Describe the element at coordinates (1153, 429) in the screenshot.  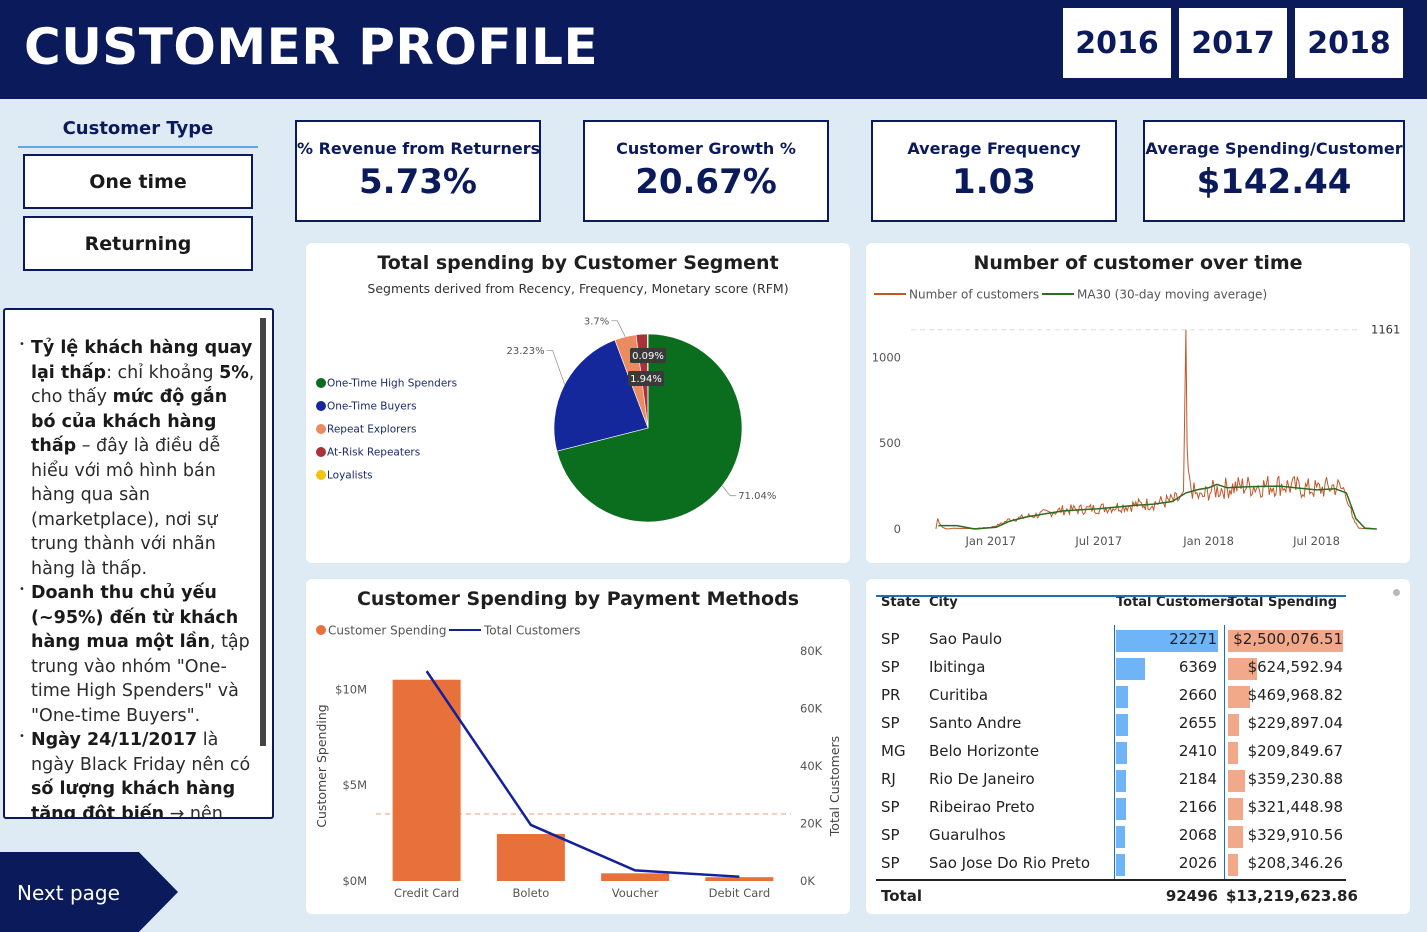
I see `series-number-of-customers` at that location.